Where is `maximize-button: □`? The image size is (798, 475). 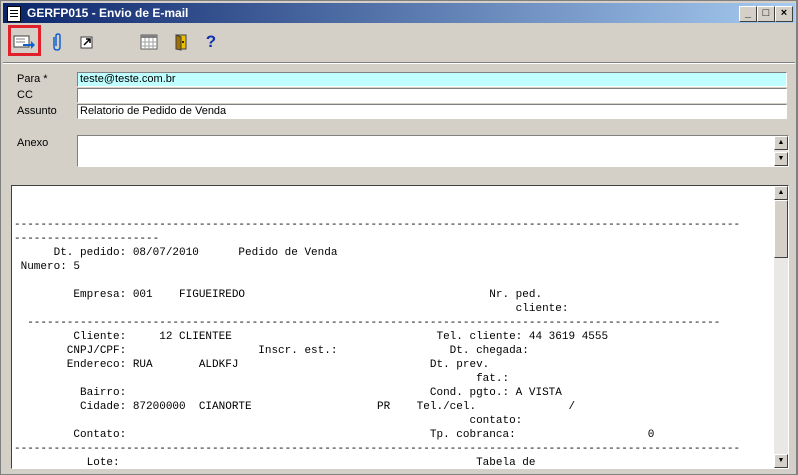 maximize-button: □ is located at coordinates (766, 14).